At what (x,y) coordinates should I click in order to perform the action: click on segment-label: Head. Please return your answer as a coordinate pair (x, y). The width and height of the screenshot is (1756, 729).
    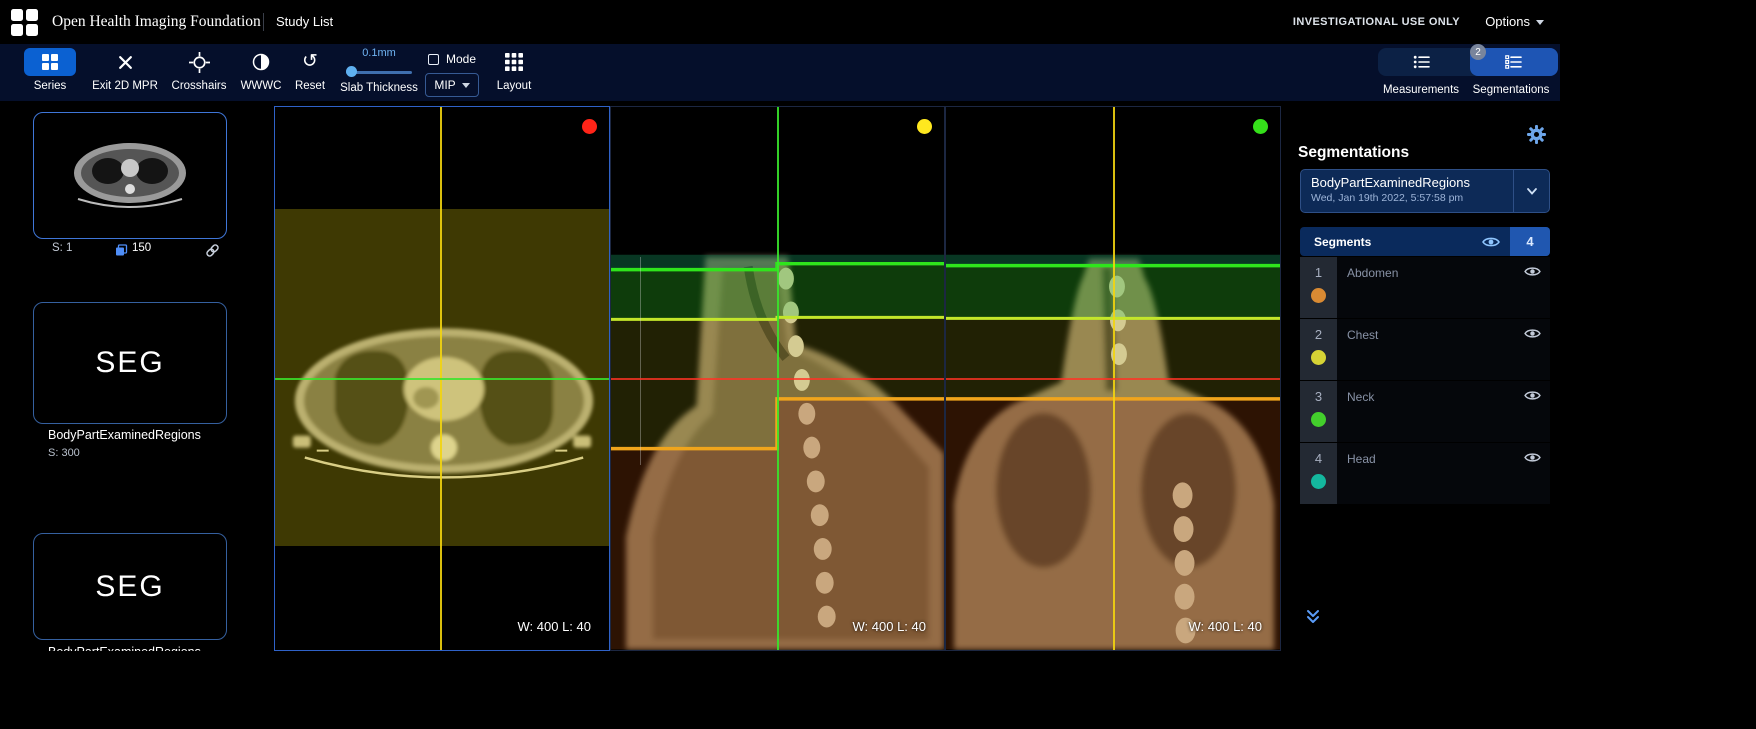
    Looking at the image, I should click on (1361, 459).